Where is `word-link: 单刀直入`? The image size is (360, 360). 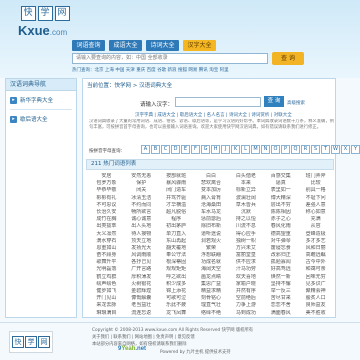 word-link: 单刀直入 is located at coordinates (176, 234).